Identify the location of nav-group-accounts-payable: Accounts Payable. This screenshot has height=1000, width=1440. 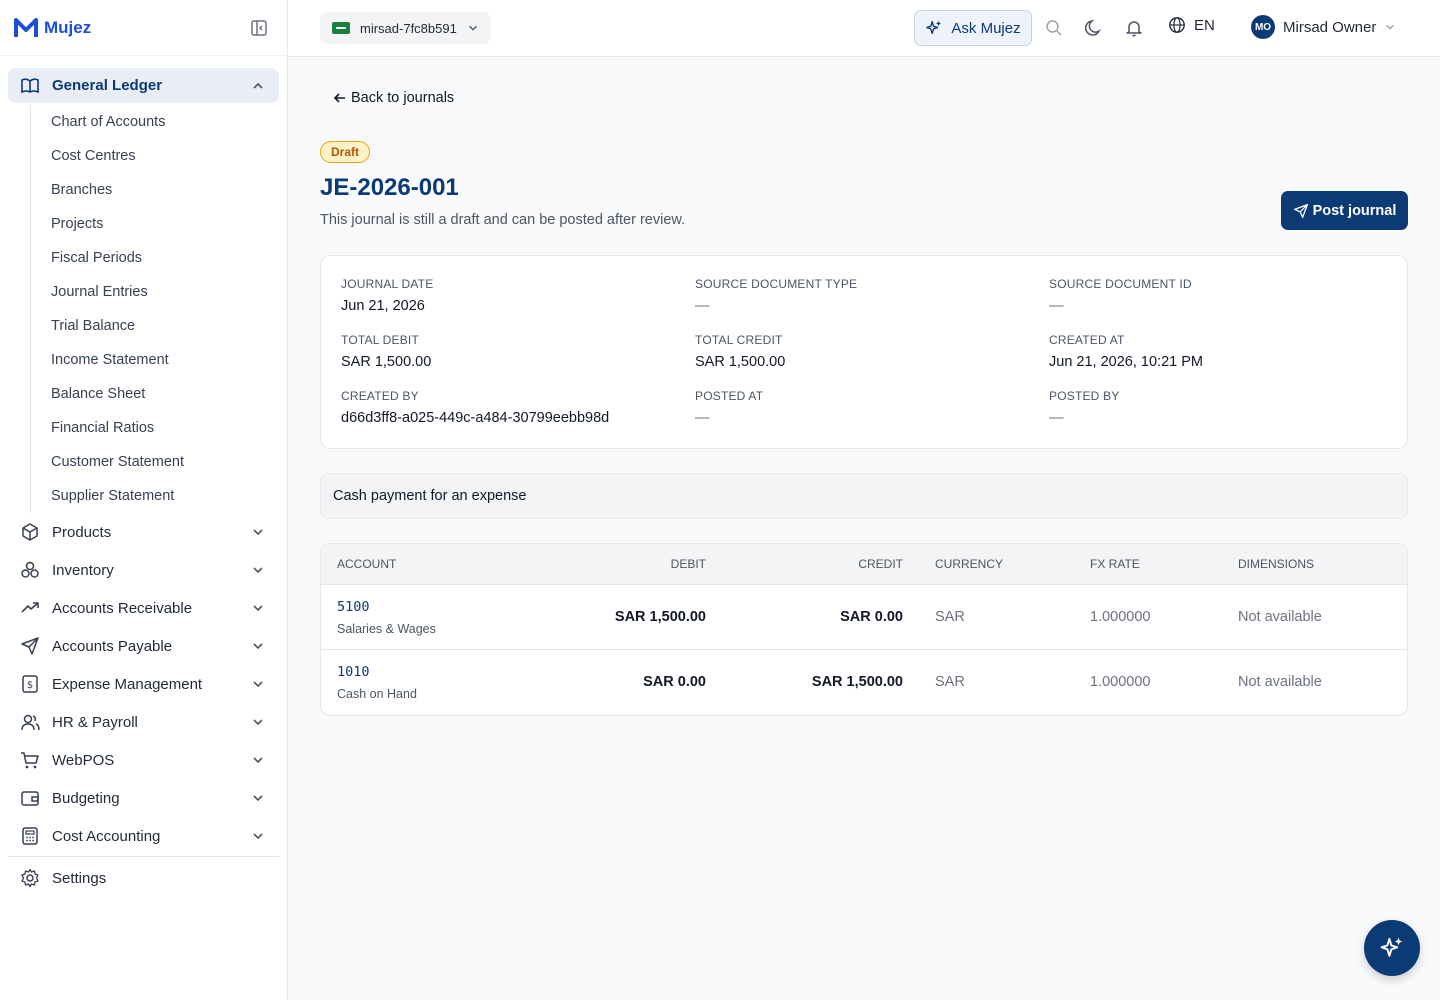
(143, 646).